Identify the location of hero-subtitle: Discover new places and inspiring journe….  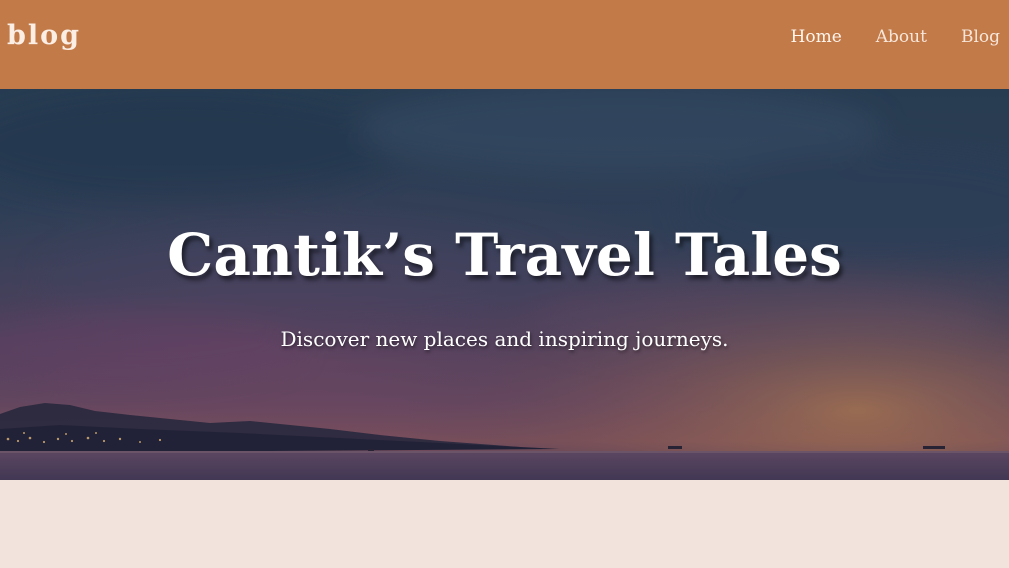
(504, 339).